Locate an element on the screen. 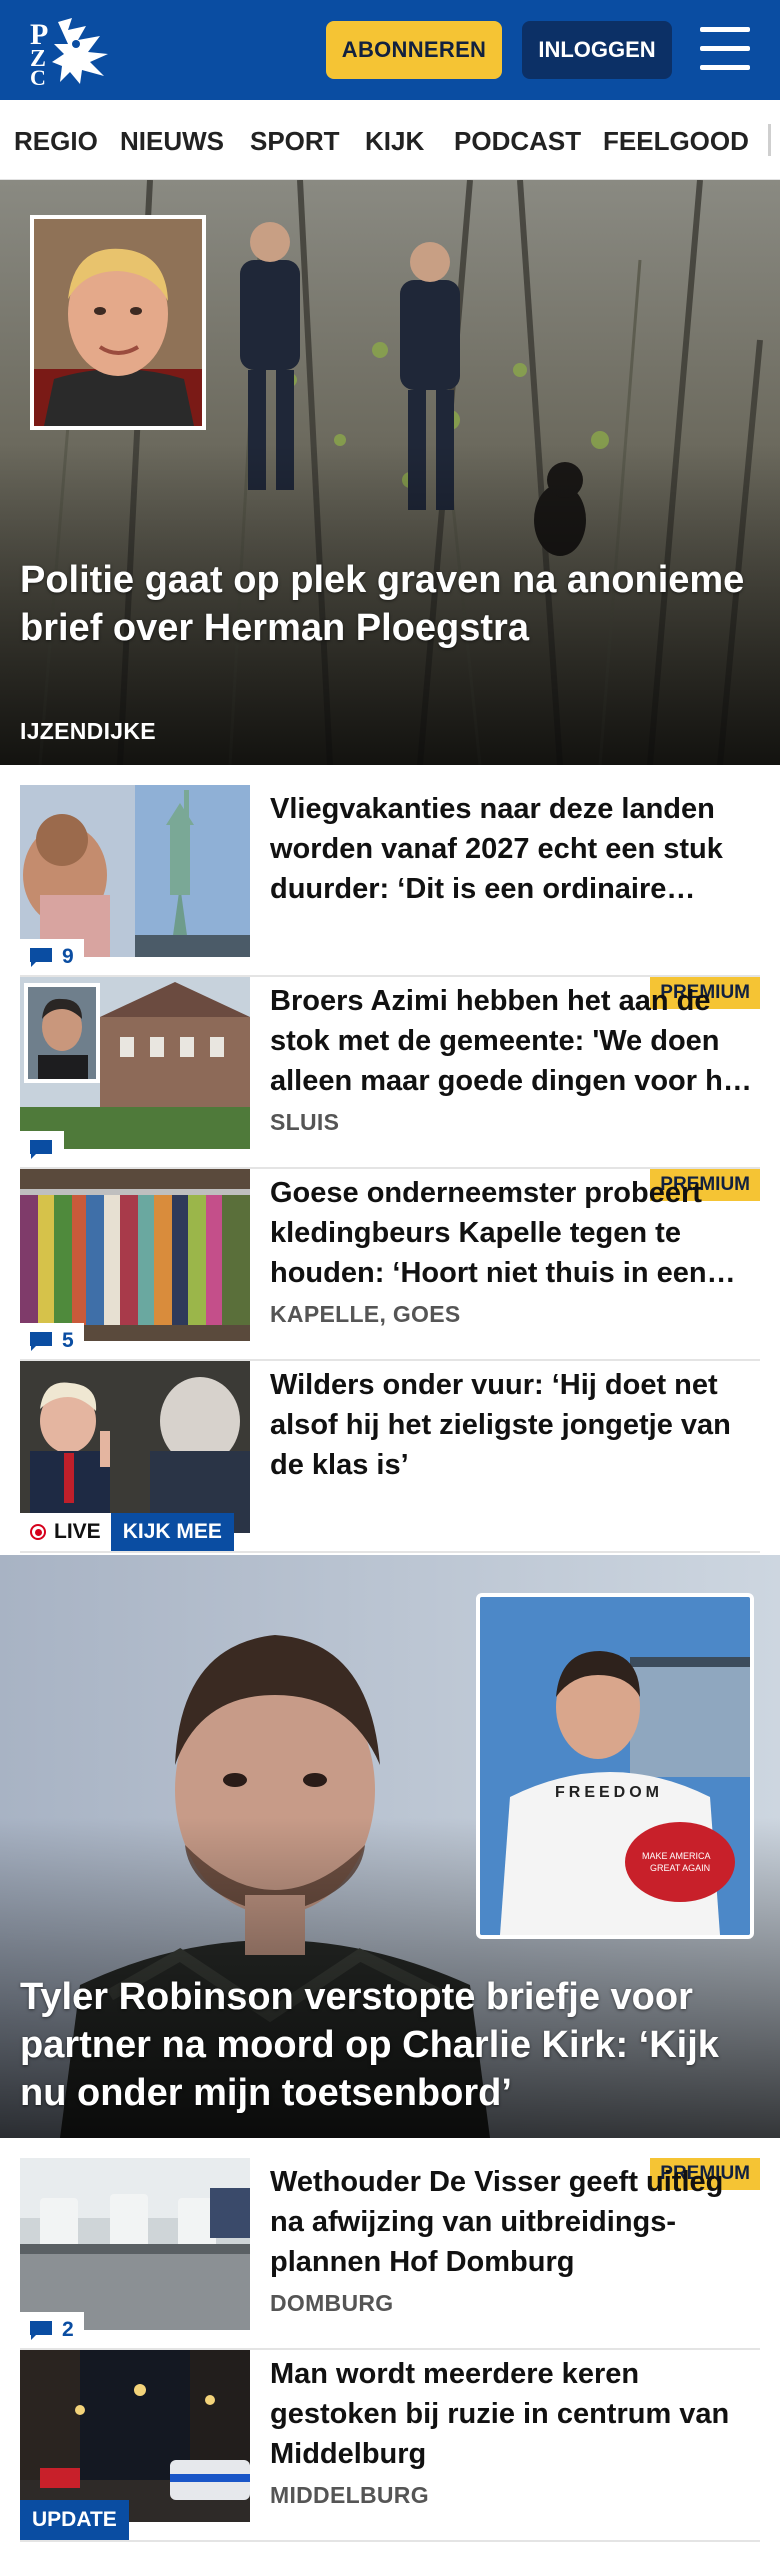 This screenshot has width=780, height=2560. nav-item-regio: REGIO is located at coordinates (56, 141).